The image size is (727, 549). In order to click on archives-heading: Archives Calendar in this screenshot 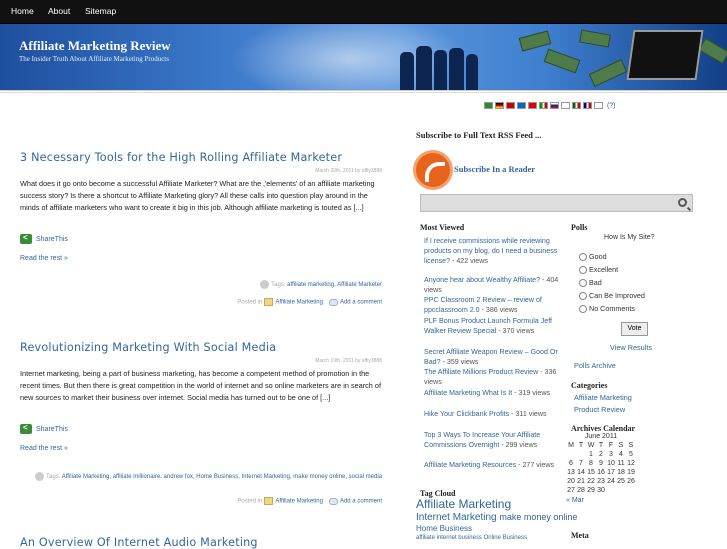, I will do `click(603, 428)`.